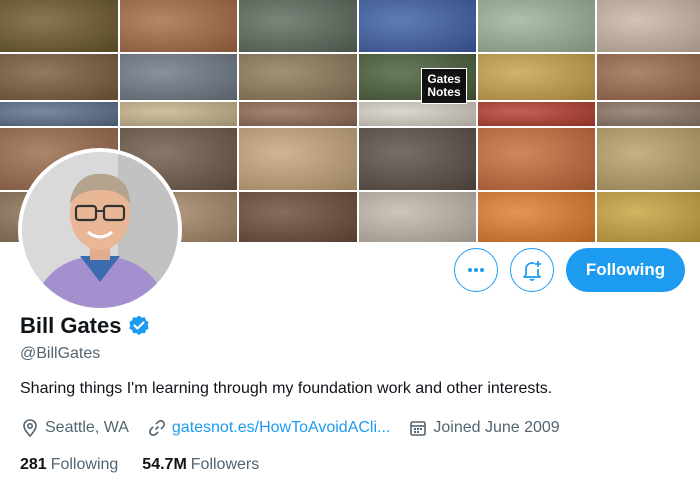 The height and width of the screenshot is (483, 700). I want to click on verified-badge-icon, so click(139, 326).